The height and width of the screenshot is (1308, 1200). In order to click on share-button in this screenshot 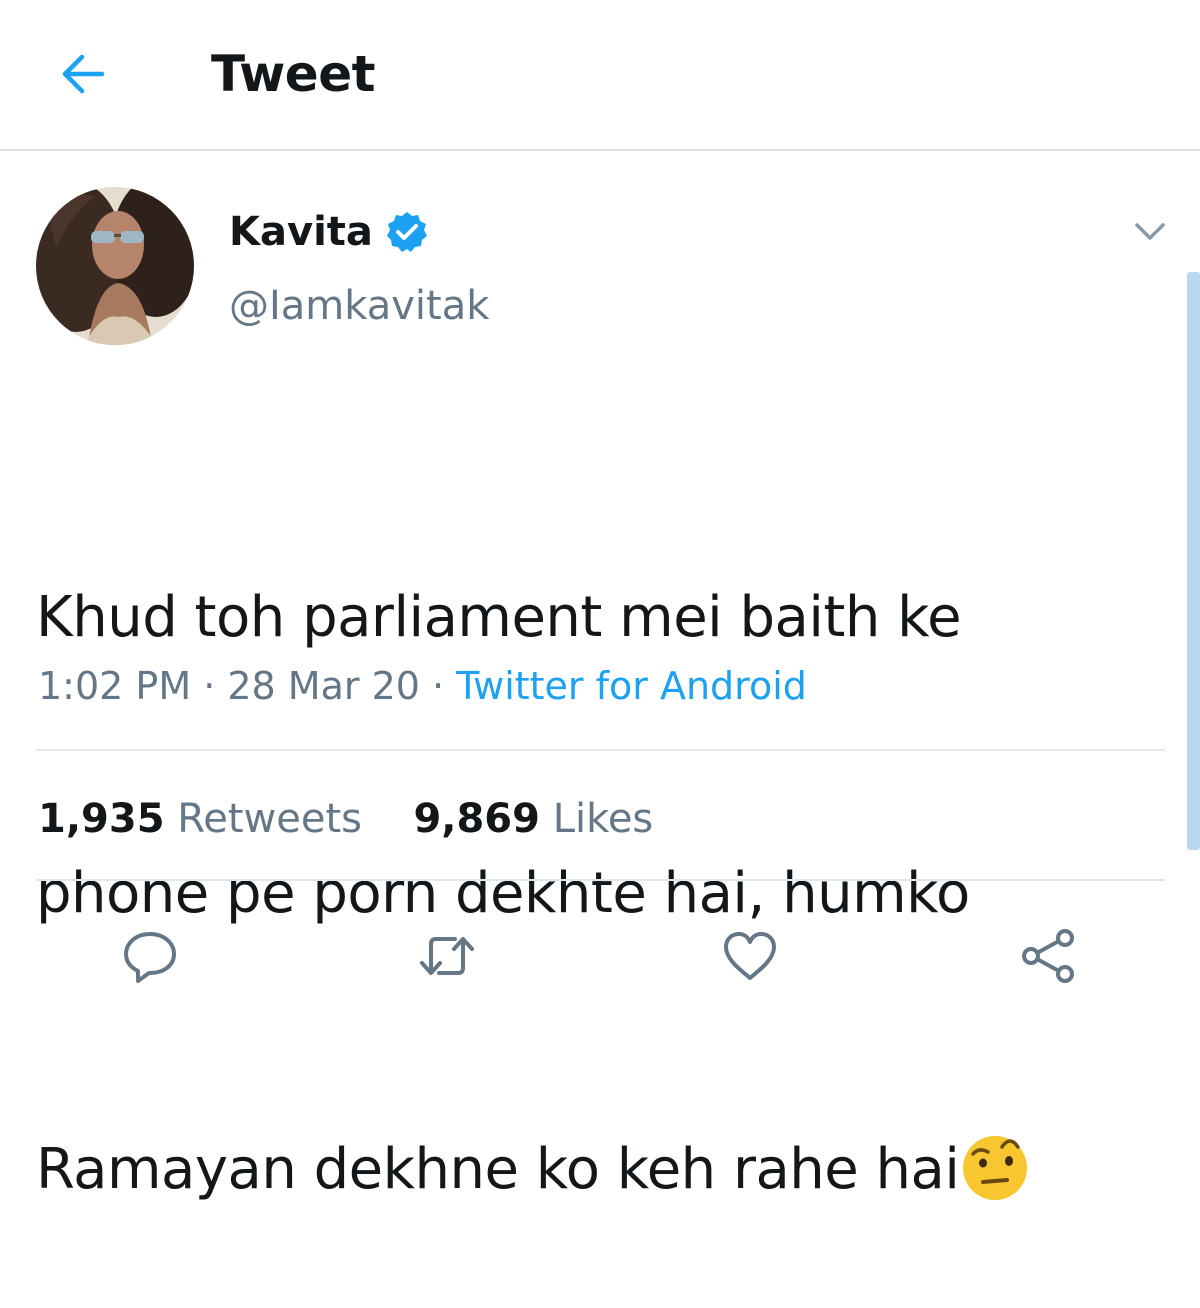, I will do `click(1048, 956)`.